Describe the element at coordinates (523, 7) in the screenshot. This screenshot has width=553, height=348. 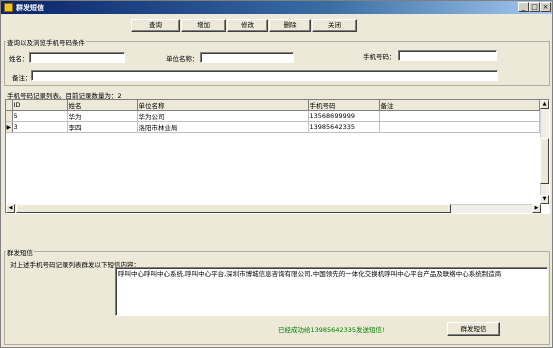
I see `minimize-button: _` at that location.